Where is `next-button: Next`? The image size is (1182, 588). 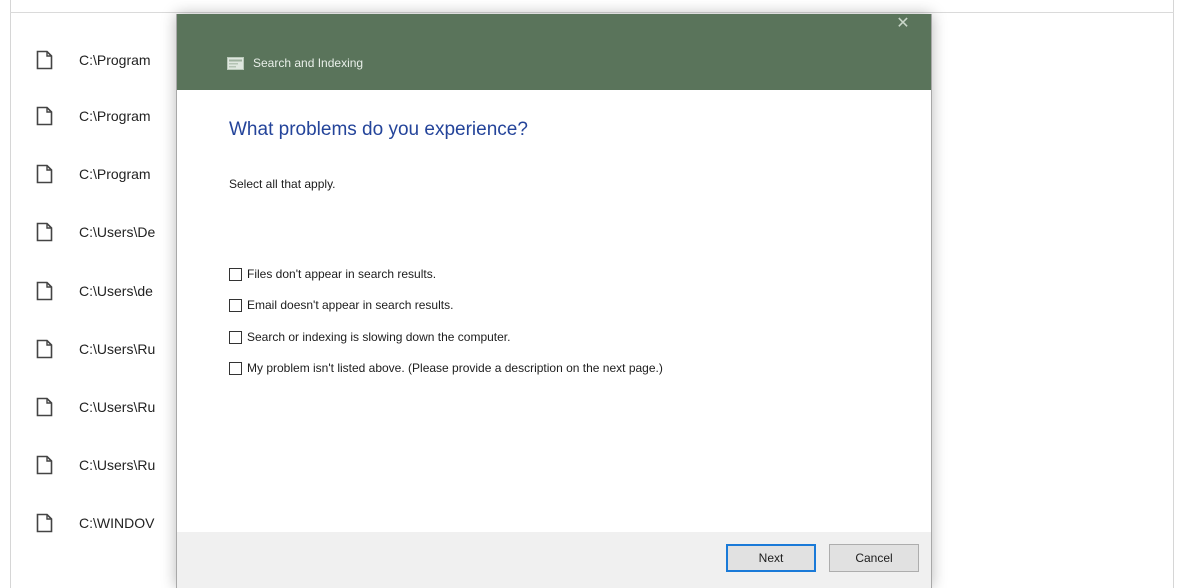 next-button: Next is located at coordinates (771, 558).